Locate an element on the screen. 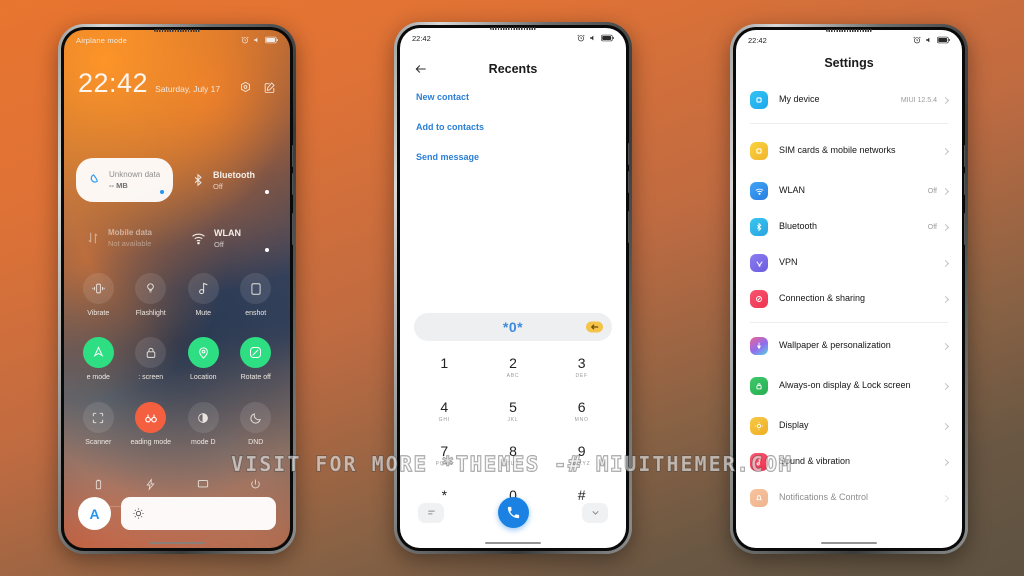 The height and width of the screenshot is (576, 1024). quick-settings-row-3: Scanner eading mode mode D DND is located at coordinates (177, 424).